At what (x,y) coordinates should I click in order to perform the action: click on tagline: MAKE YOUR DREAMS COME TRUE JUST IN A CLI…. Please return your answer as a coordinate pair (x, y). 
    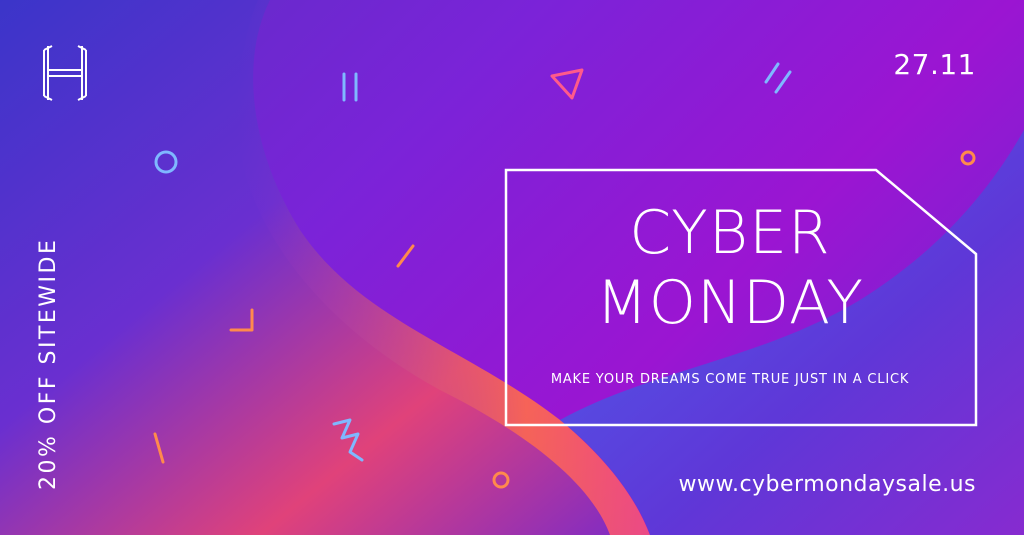
    Looking at the image, I should click on (730, 379).